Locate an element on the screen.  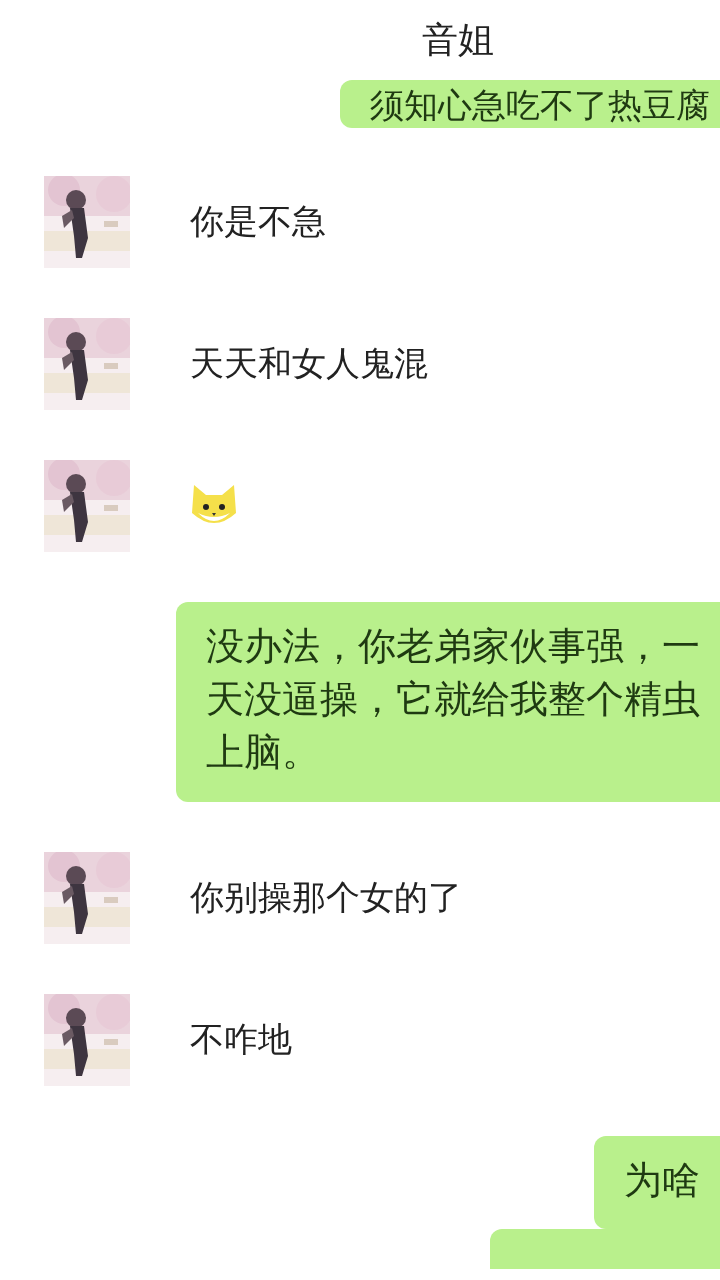
message-text: 你别操那个女的了 is located at coordinates (326, 897).